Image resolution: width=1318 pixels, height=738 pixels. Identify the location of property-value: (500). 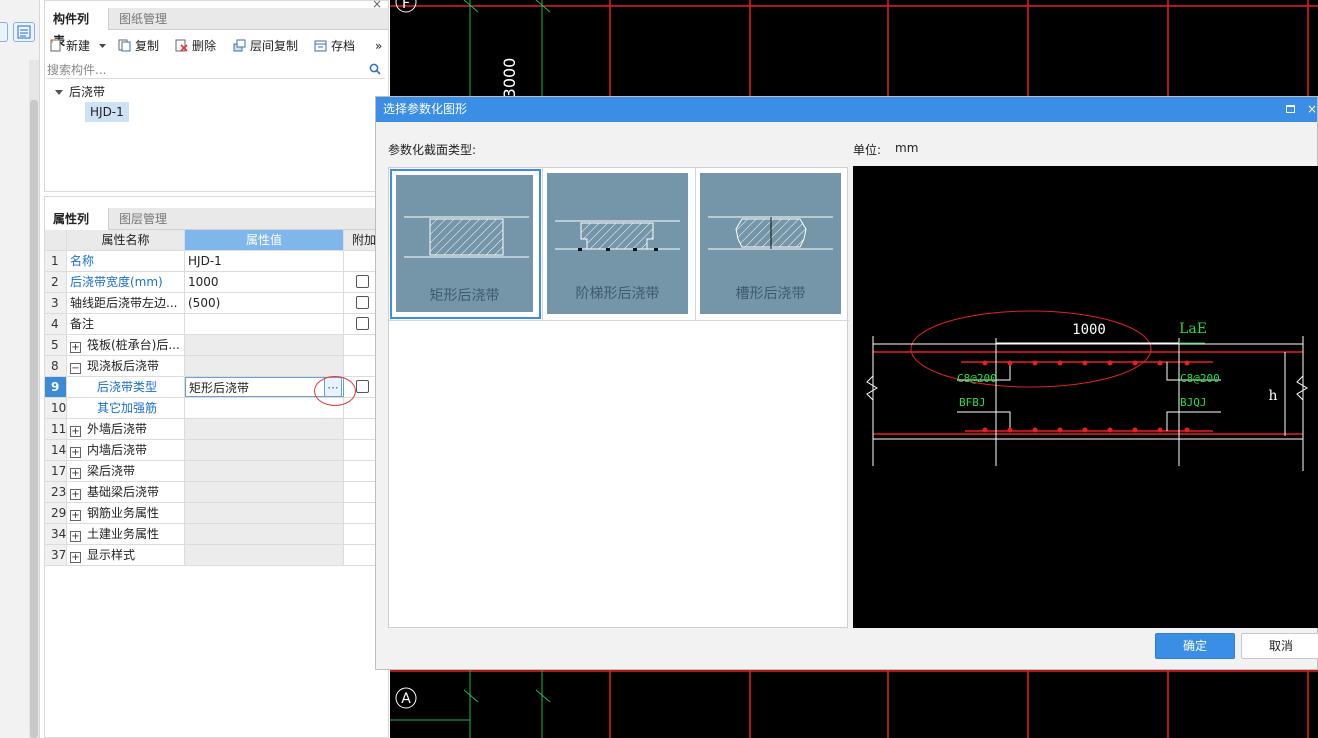
(264, 303).